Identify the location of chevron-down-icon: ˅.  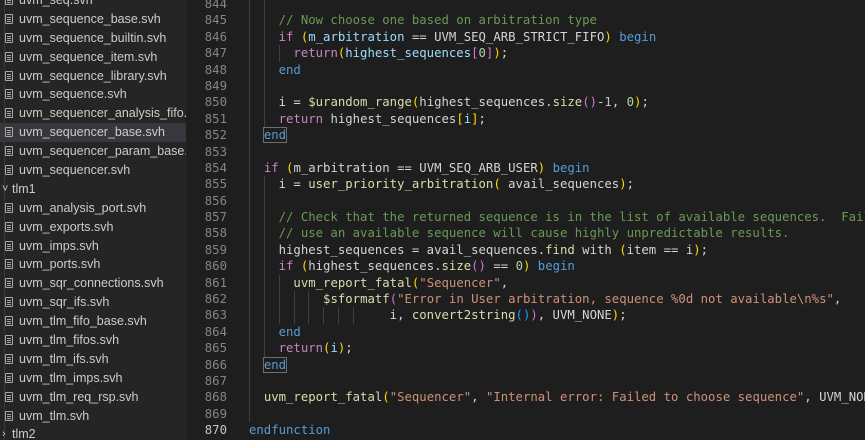
(5, 189).